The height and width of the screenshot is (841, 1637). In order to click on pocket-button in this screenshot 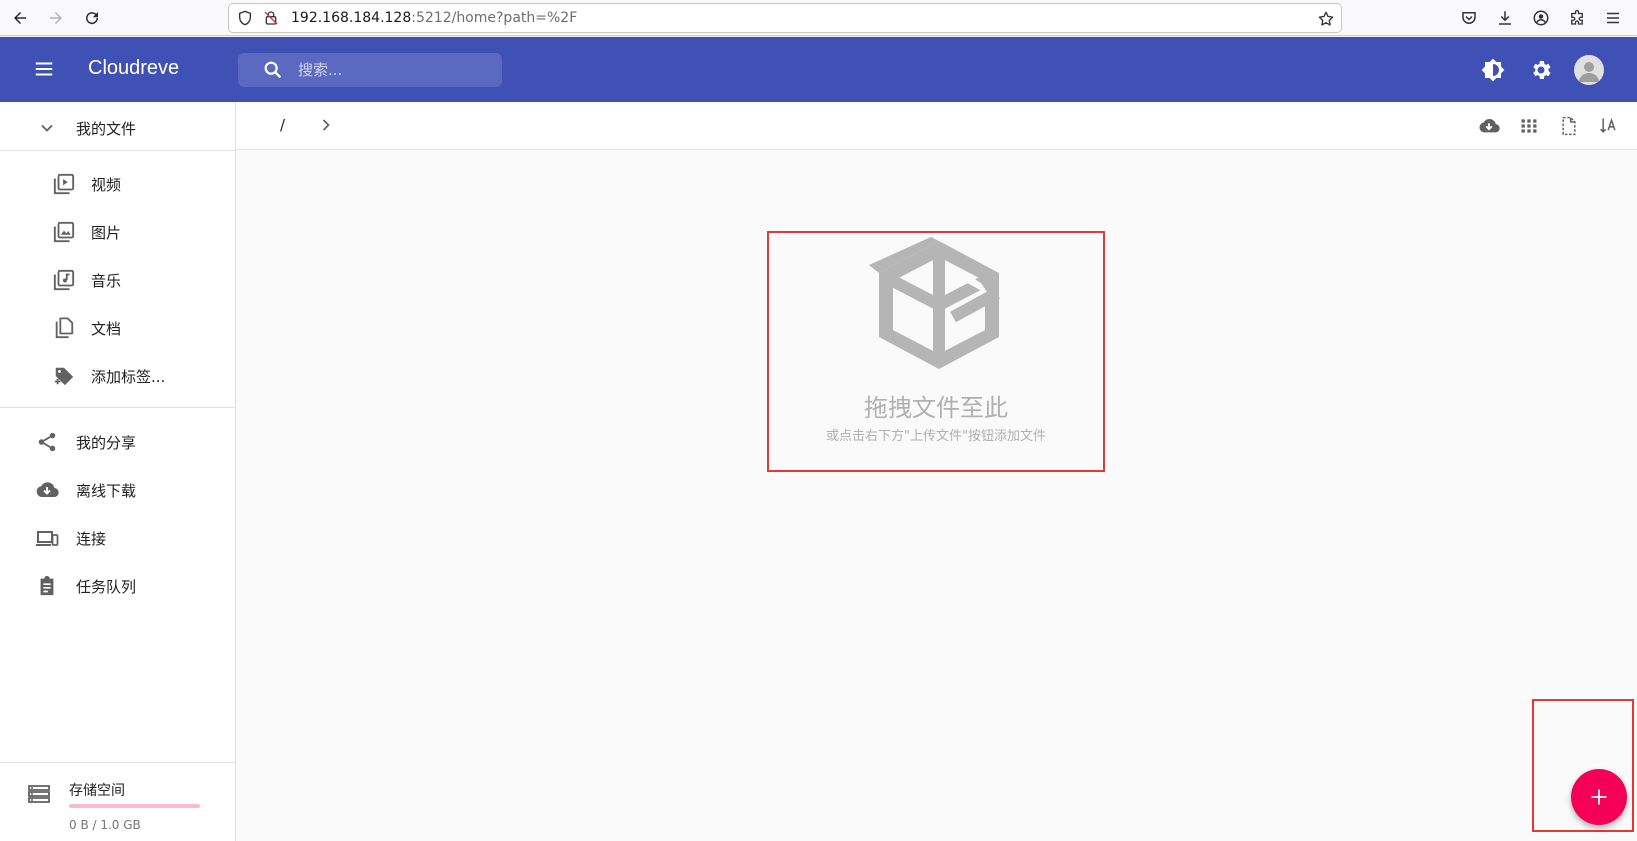, I will do `click(1469, 18)`.